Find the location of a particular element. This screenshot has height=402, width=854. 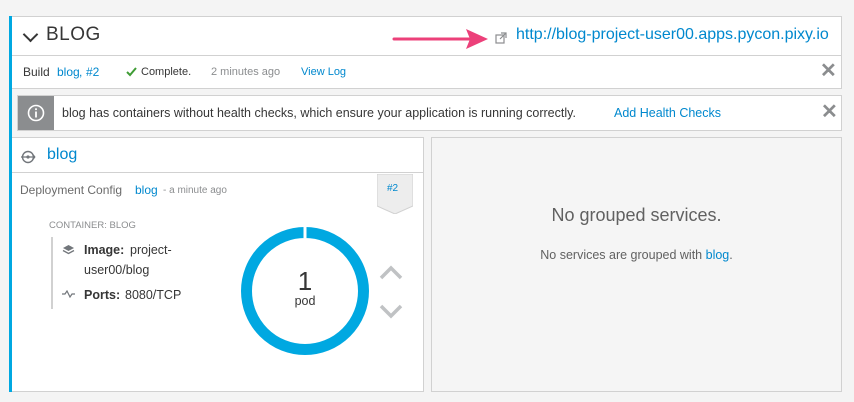

service-icon is located at coordinates (28, 157).